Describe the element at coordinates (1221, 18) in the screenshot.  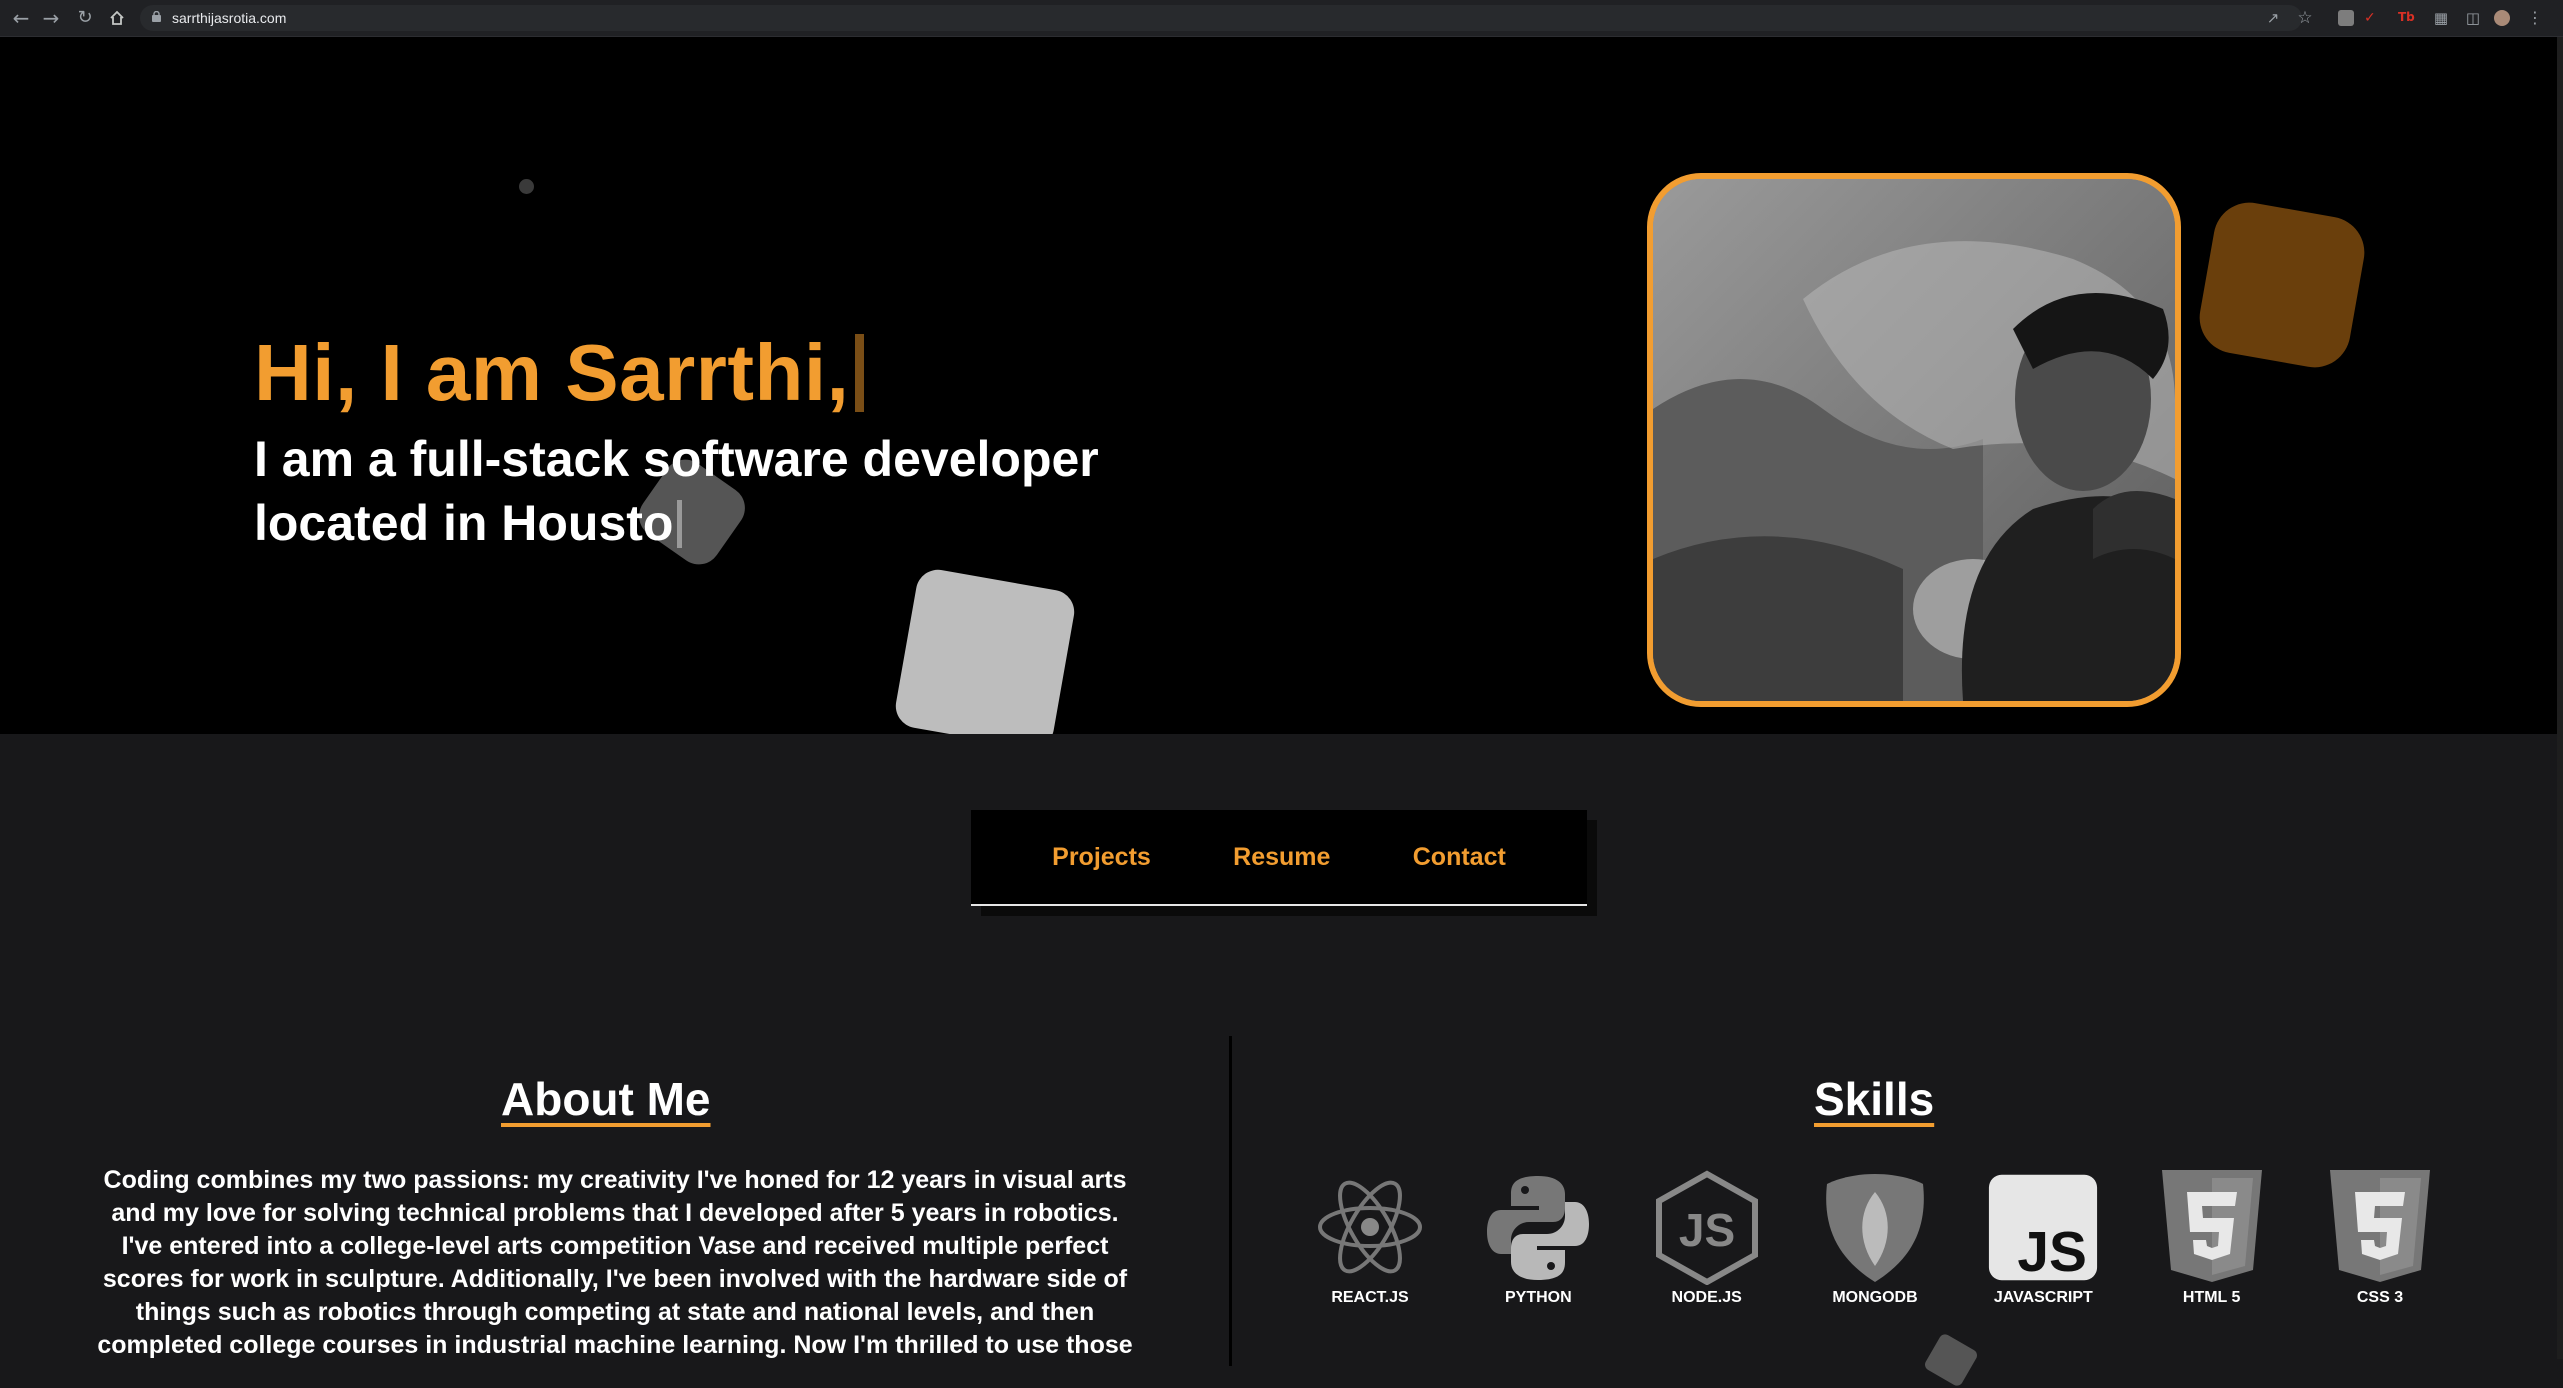
I see `address-bar` at that location.